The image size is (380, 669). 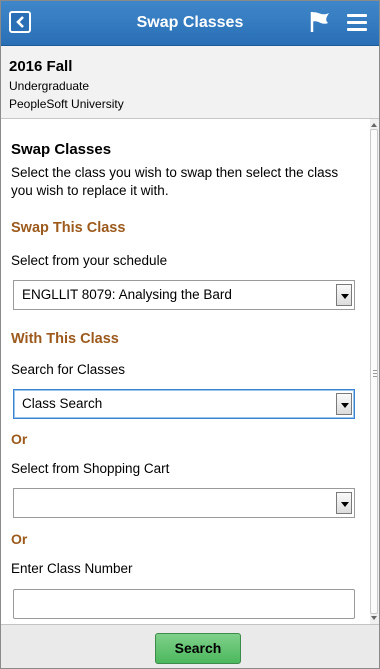 What do you see at coordinates (72, 568) in the screenshot?
I see `class-number-label: Enter Class Number` at bounding box center [72, 568].